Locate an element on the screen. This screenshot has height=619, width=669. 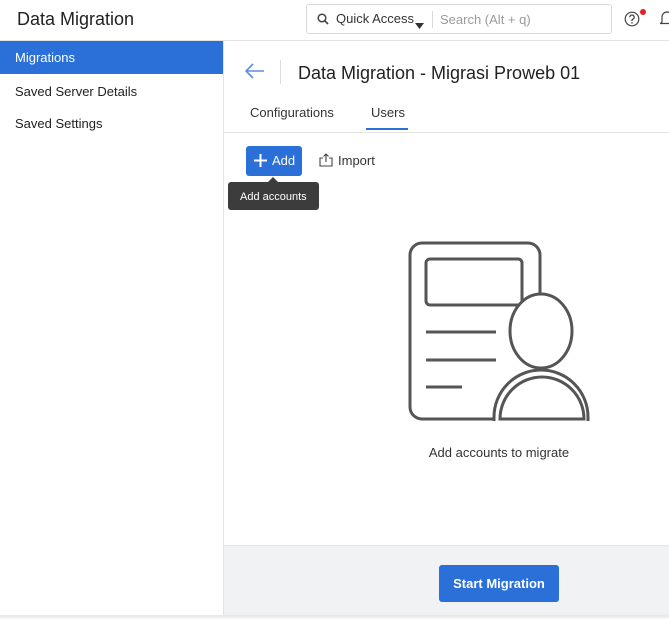
search-icon is located at coordinates (323, 21).